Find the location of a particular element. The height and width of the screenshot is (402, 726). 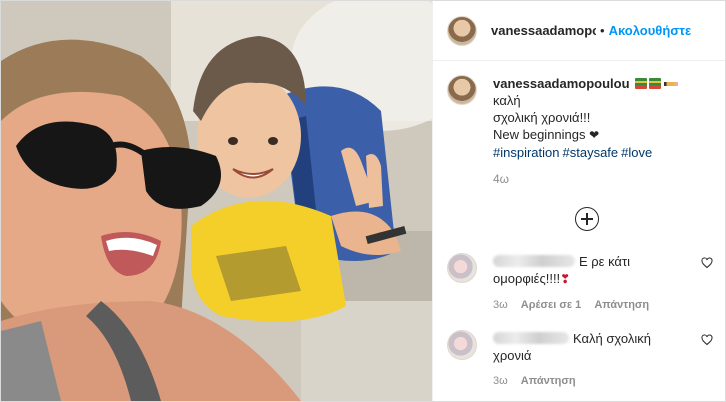

comment-meta: 3ω Απάντηση is located at coordinates (598, 381).